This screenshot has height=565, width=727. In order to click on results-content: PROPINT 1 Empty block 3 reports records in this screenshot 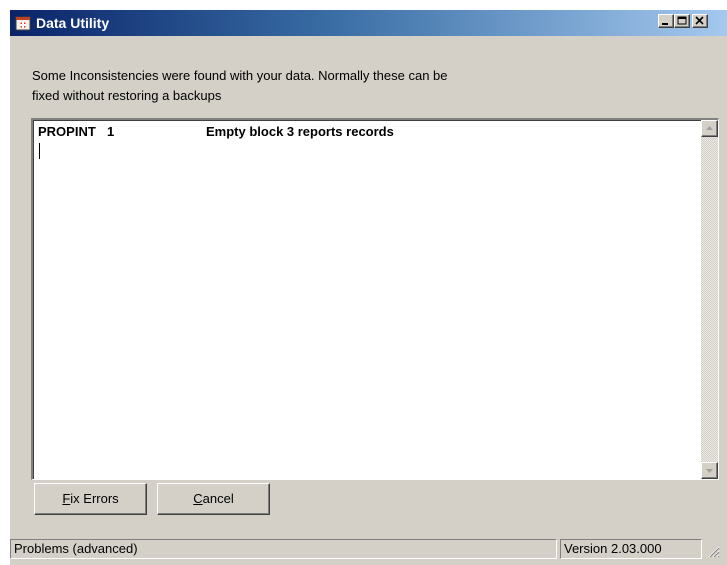, I will do `click(358, 132)`.